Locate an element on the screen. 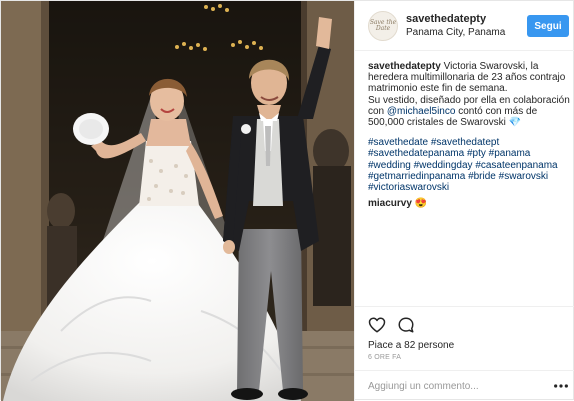 The height and width of the screenshot is (401, 574). hashtag: #swarovski is located at coordinates (523, 176).